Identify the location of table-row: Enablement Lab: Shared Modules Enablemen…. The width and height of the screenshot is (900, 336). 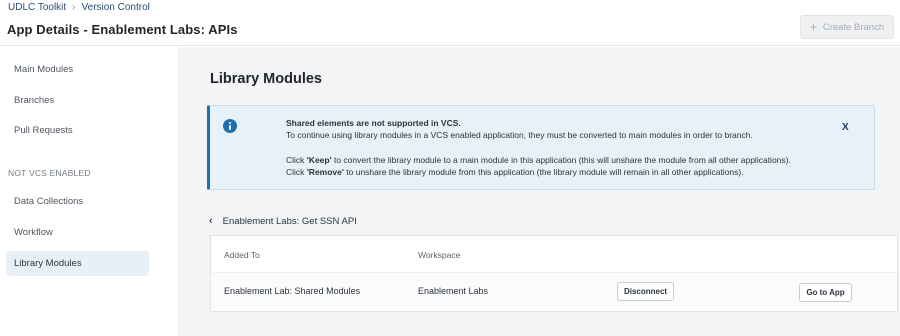
(554, 291).